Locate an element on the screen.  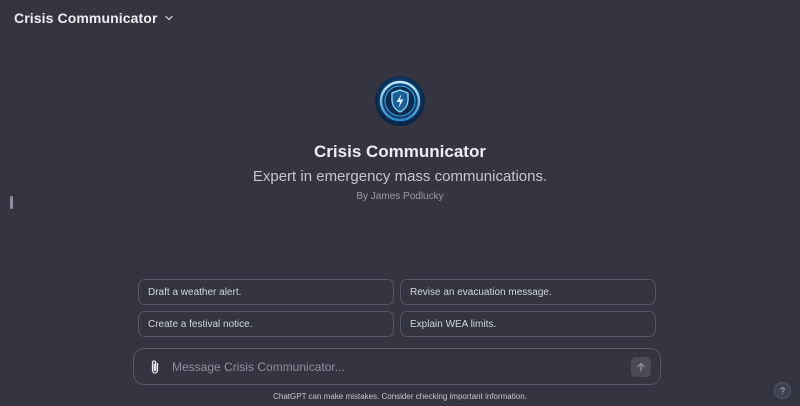
suggestion-festival-notice: Create a festival notice. is located at coordinates (266, 324).